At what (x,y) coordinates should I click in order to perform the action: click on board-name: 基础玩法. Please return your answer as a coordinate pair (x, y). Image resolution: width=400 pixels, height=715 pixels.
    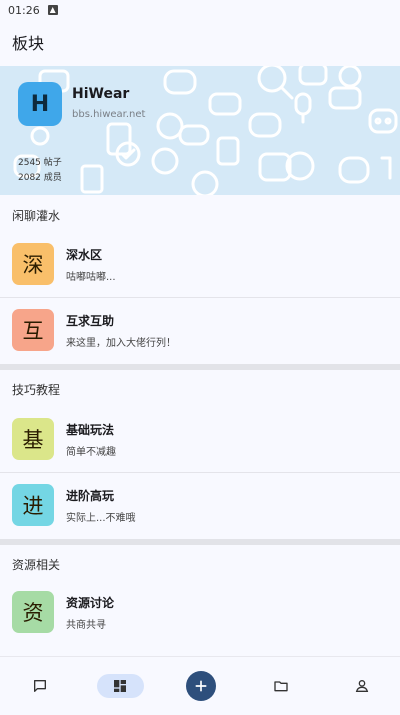
    Looking at the image, I should click on (90, 430).